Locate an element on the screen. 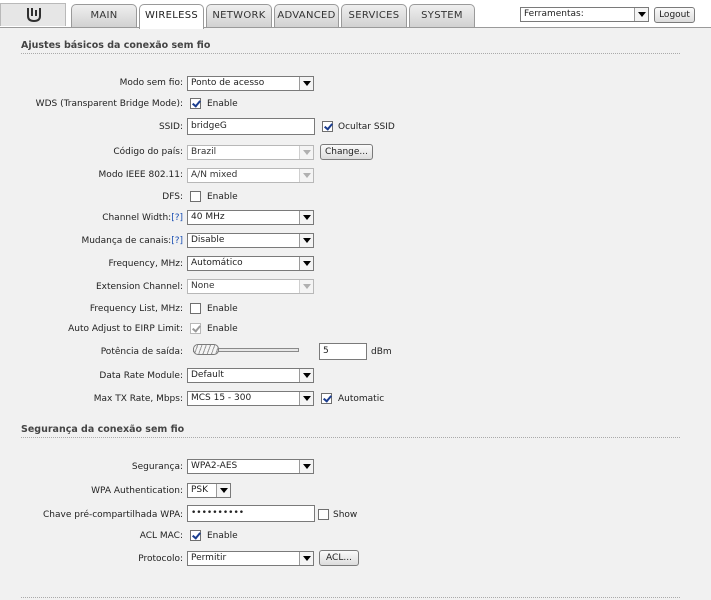 This screenshot has width=711, height=600. output-power-slider-handle is located at coordinates (206, 349).